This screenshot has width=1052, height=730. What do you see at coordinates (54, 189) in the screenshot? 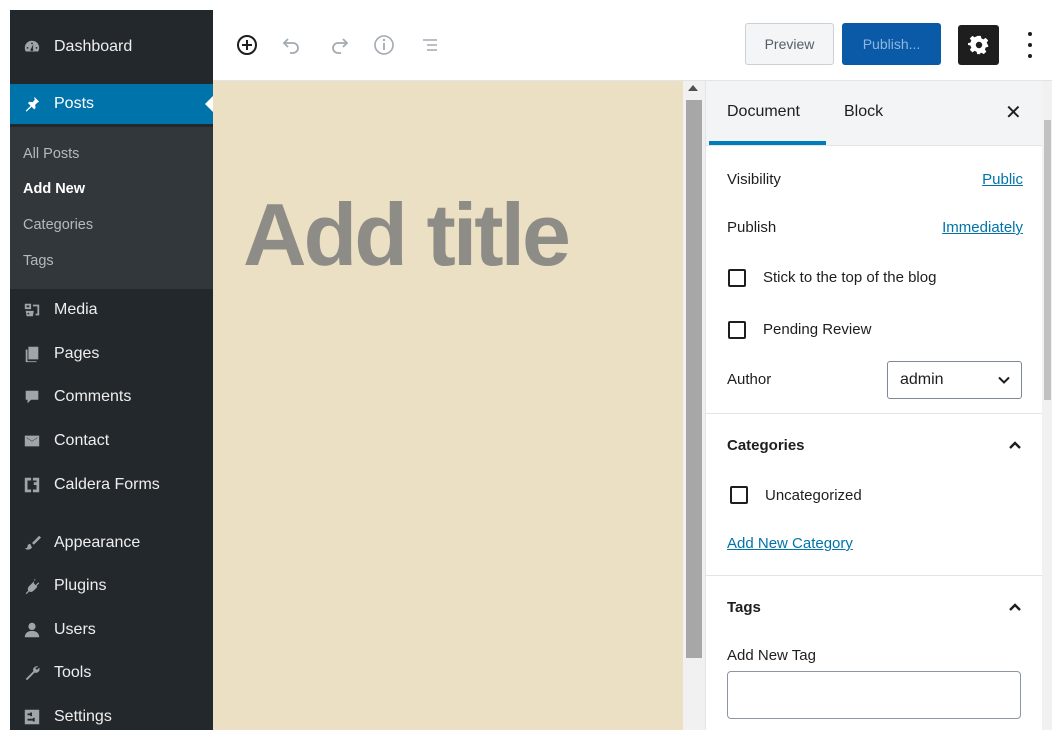
I see `submenu-add-new: Add New` at bounding box center [54, 189].